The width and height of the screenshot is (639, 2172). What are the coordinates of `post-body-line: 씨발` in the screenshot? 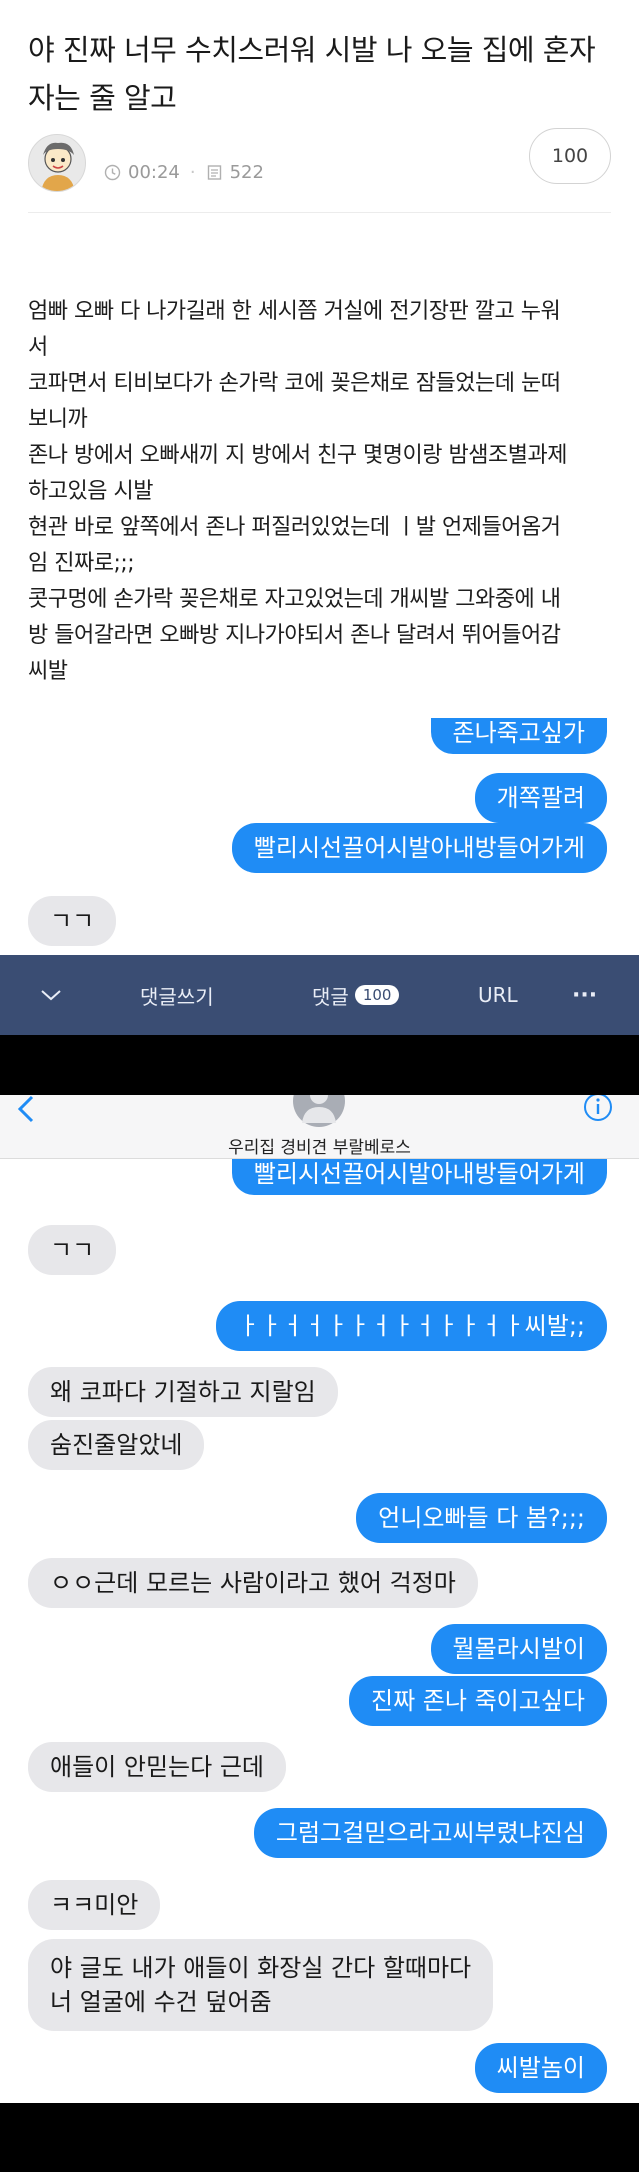 It's located at (48, 671).